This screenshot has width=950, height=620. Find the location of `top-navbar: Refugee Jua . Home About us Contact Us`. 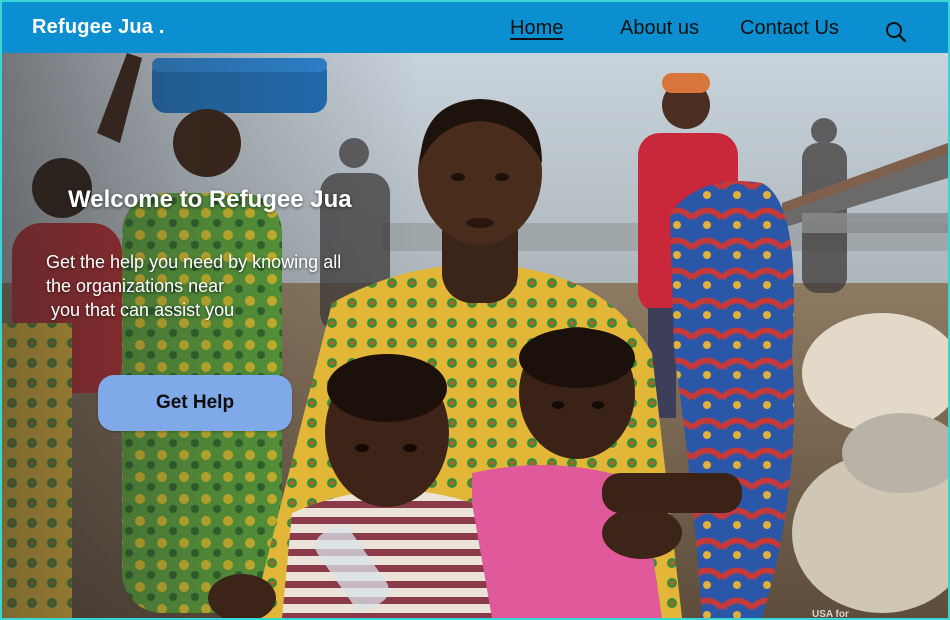

top-navbar: Refugee Jua . Home About us Contact Us is located at coordinates (475, 27).